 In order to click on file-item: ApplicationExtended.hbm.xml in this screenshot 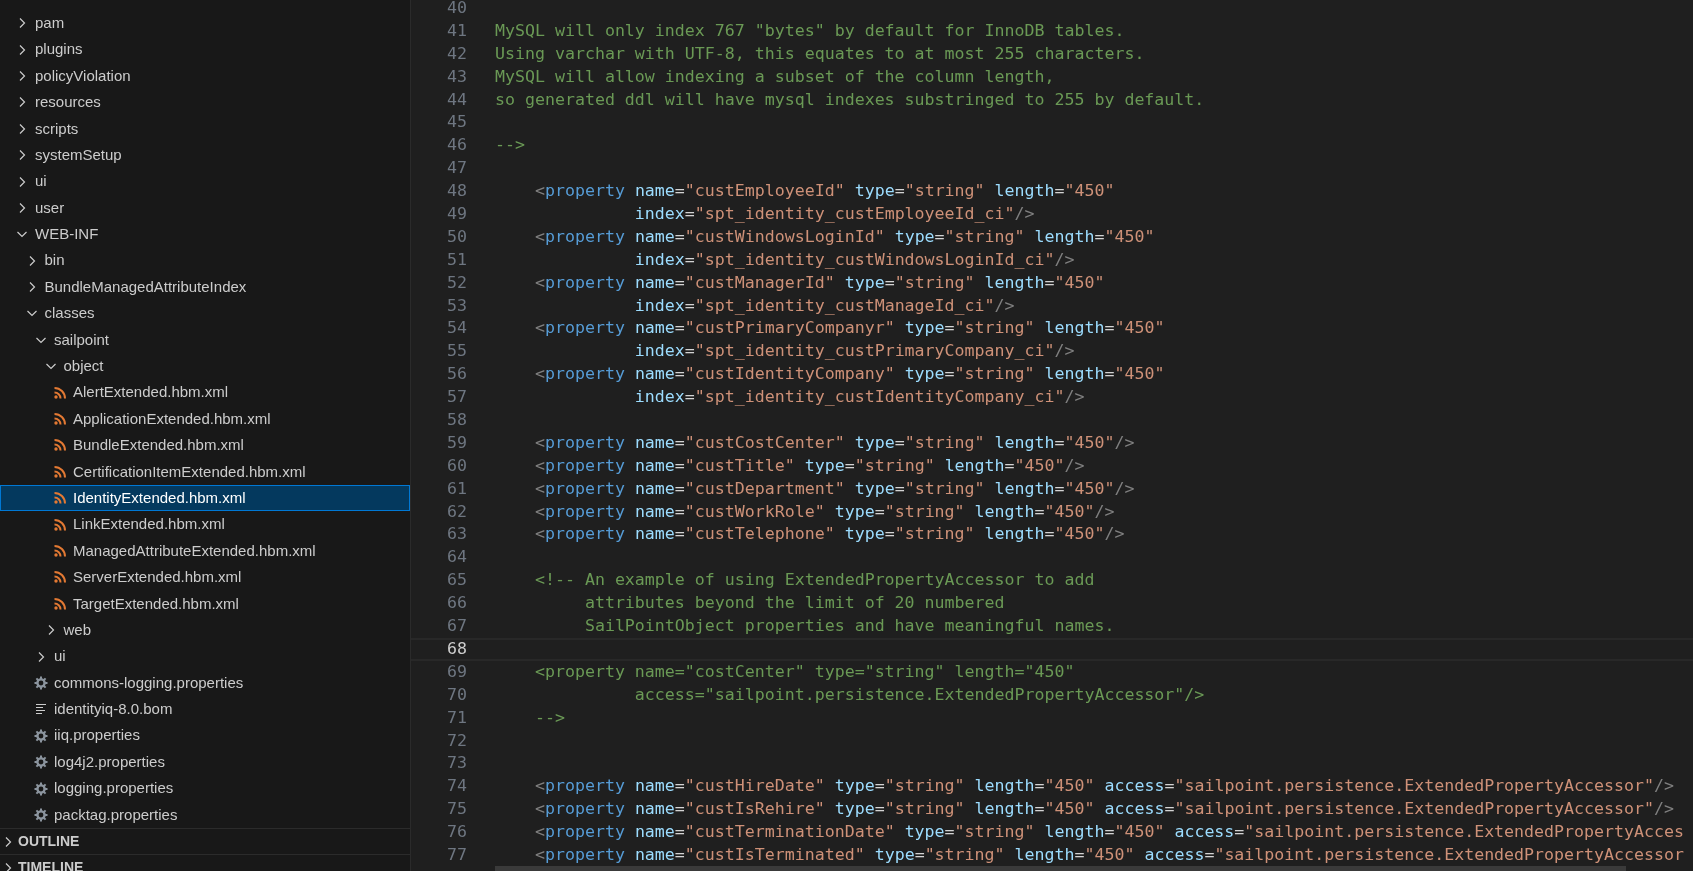, I will do `click(205, 419)`.